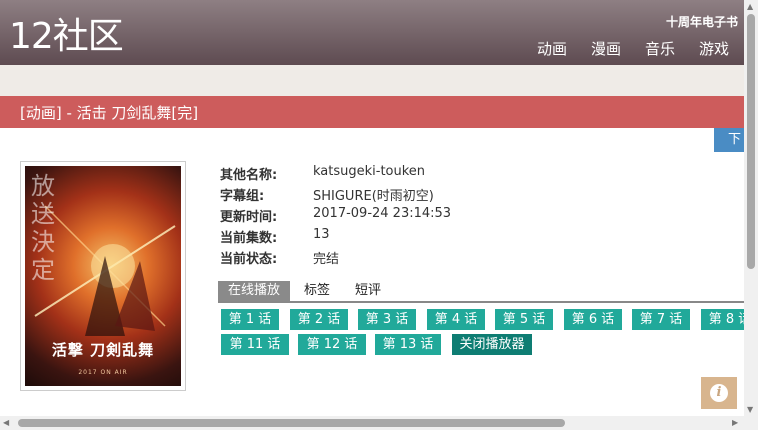 The height and width of the screenshot is (430, 758). I want to click on detail-row: 当前状态: 完结, so click(335, 258).